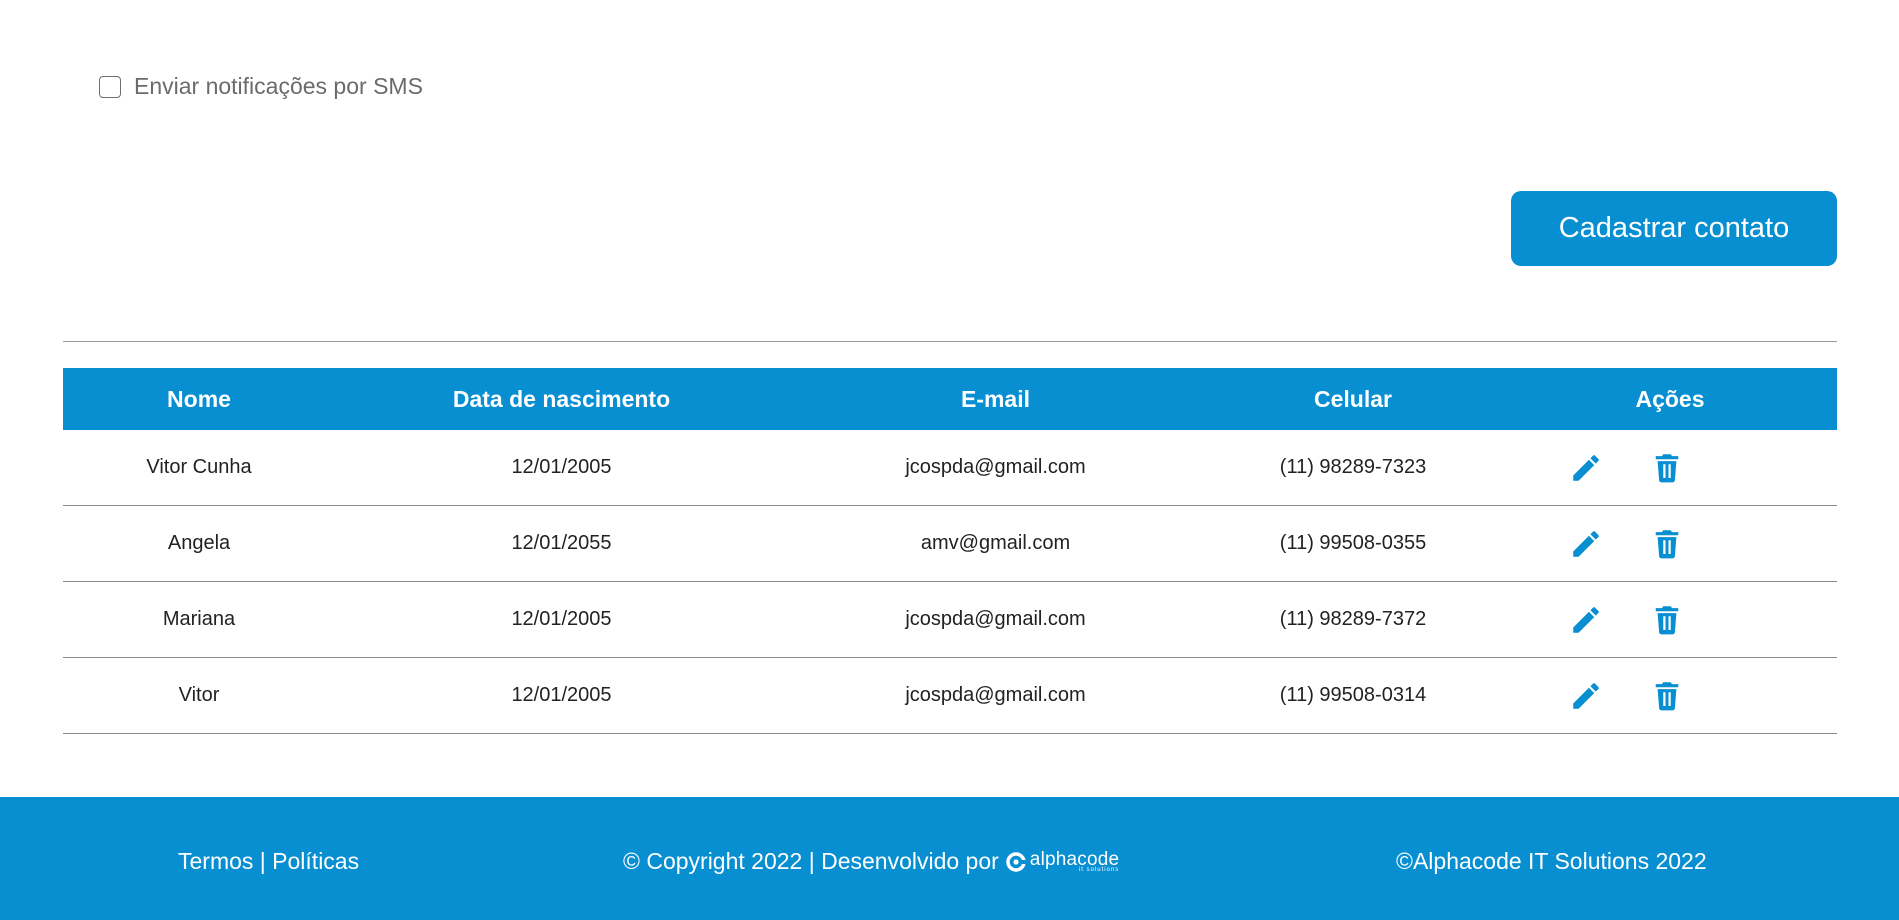 This screenshot has height=920, width=1899. What do you see at coordinates (1353, 398) in the screenshot?
I see `header-celular: Celular` at bounding box center [1353, 398].